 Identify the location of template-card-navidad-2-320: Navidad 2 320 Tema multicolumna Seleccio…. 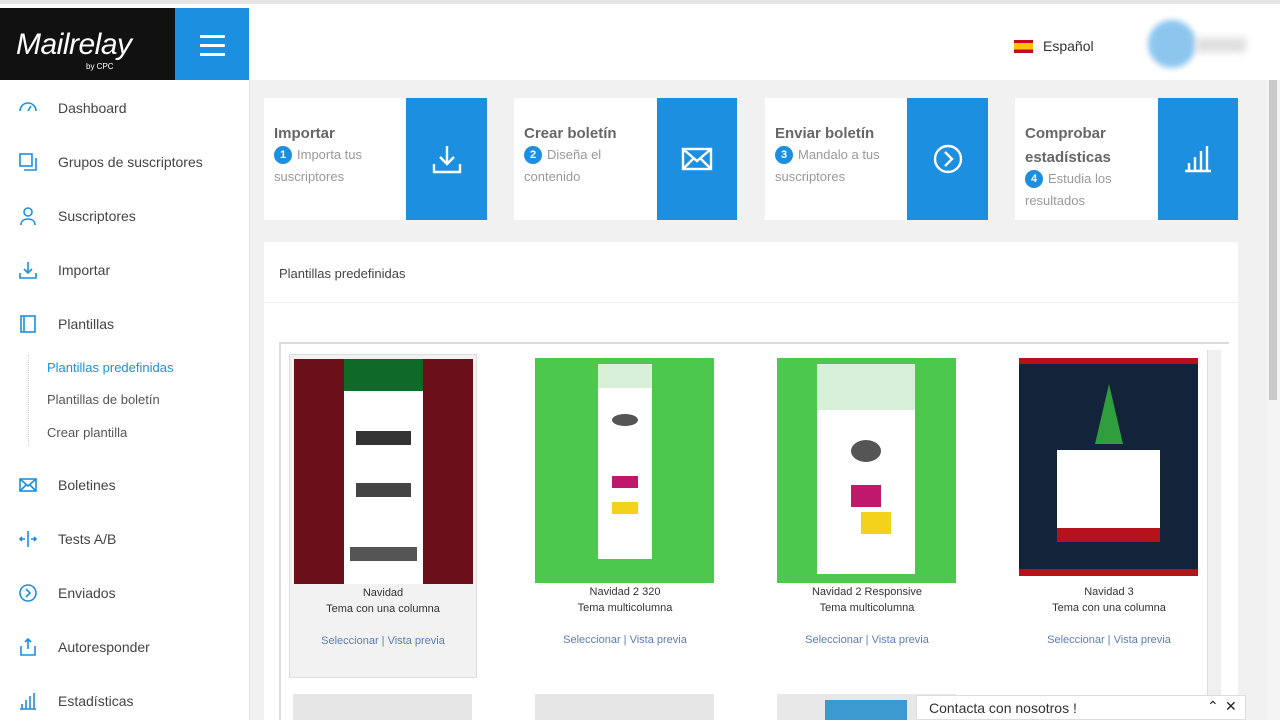
(625, 516).